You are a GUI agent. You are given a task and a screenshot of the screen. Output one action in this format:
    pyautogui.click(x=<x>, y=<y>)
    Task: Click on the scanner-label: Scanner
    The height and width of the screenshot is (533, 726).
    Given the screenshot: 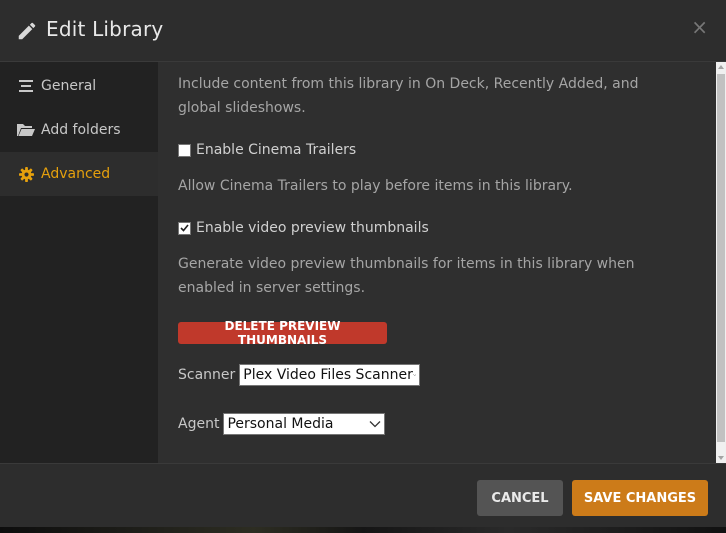 What is the action you would take?
    pyautogui.click(x=207, y=375)
    